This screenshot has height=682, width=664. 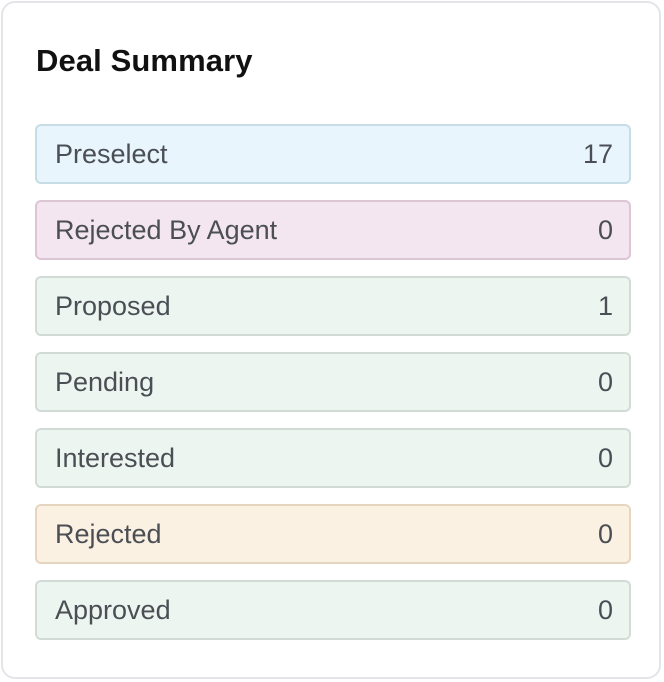 What do you see at coordinates (333, 458) in the screenshot?
I see `status-row-interested: Interested 0` at bounding box center [333, 458].